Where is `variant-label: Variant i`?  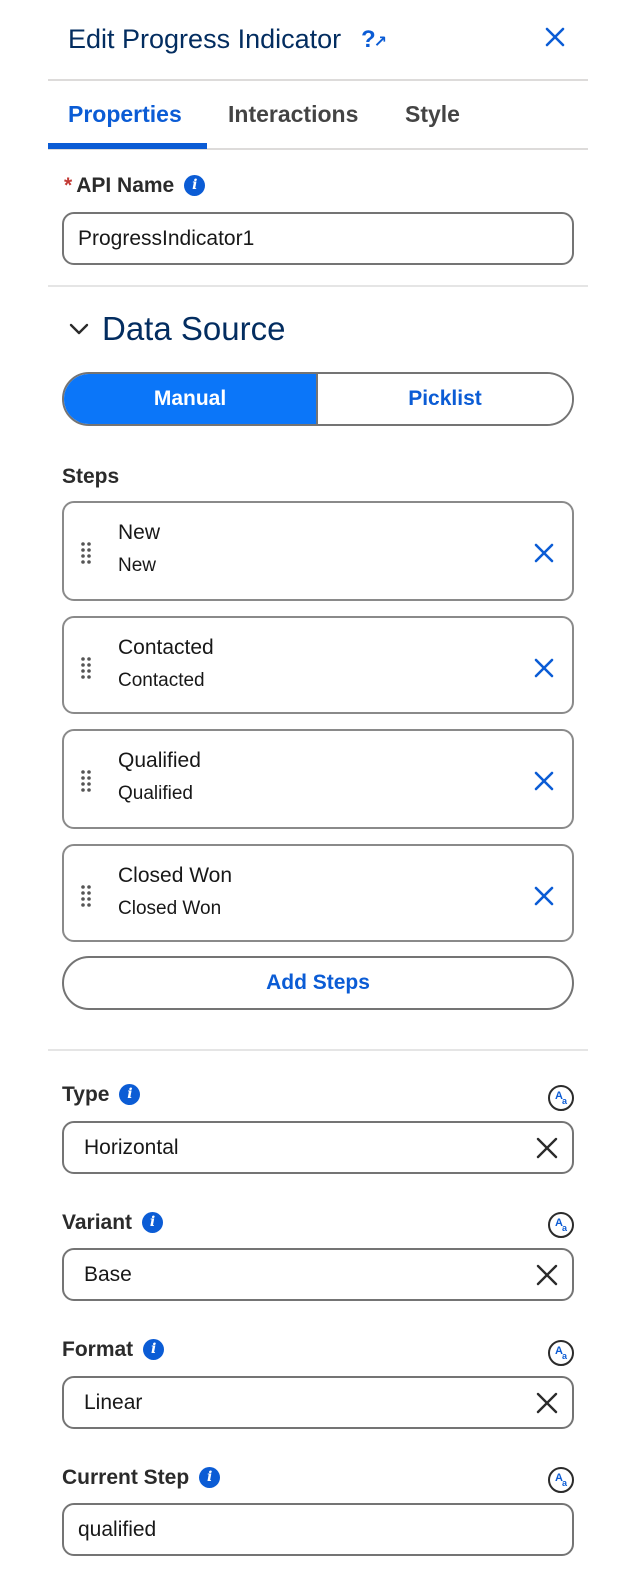
variant-label: Variant i is located at coordinates (113, 1223).